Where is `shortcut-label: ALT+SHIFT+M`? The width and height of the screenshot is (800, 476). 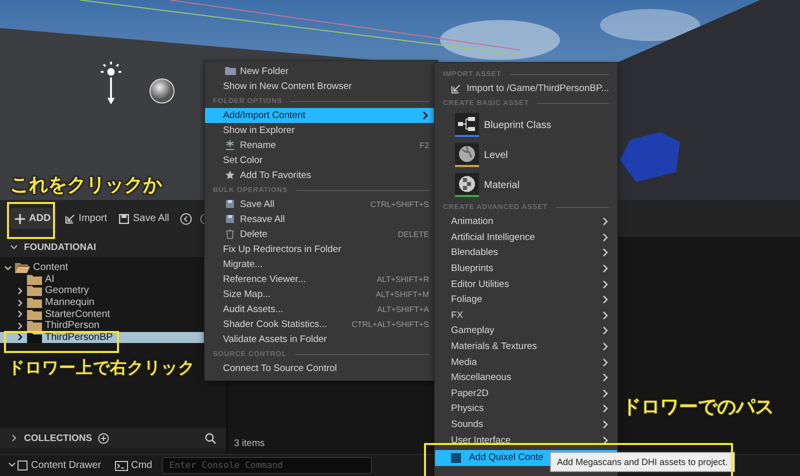
shortcut-label: ALT+SHIFT+M is located at coordinates (402, 294).